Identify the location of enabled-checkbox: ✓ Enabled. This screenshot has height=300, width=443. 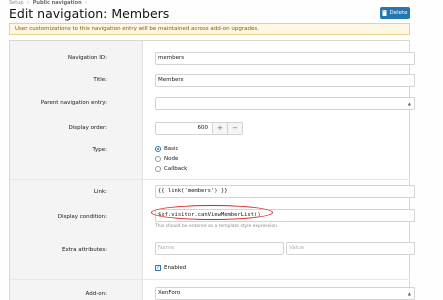
(170, 268).